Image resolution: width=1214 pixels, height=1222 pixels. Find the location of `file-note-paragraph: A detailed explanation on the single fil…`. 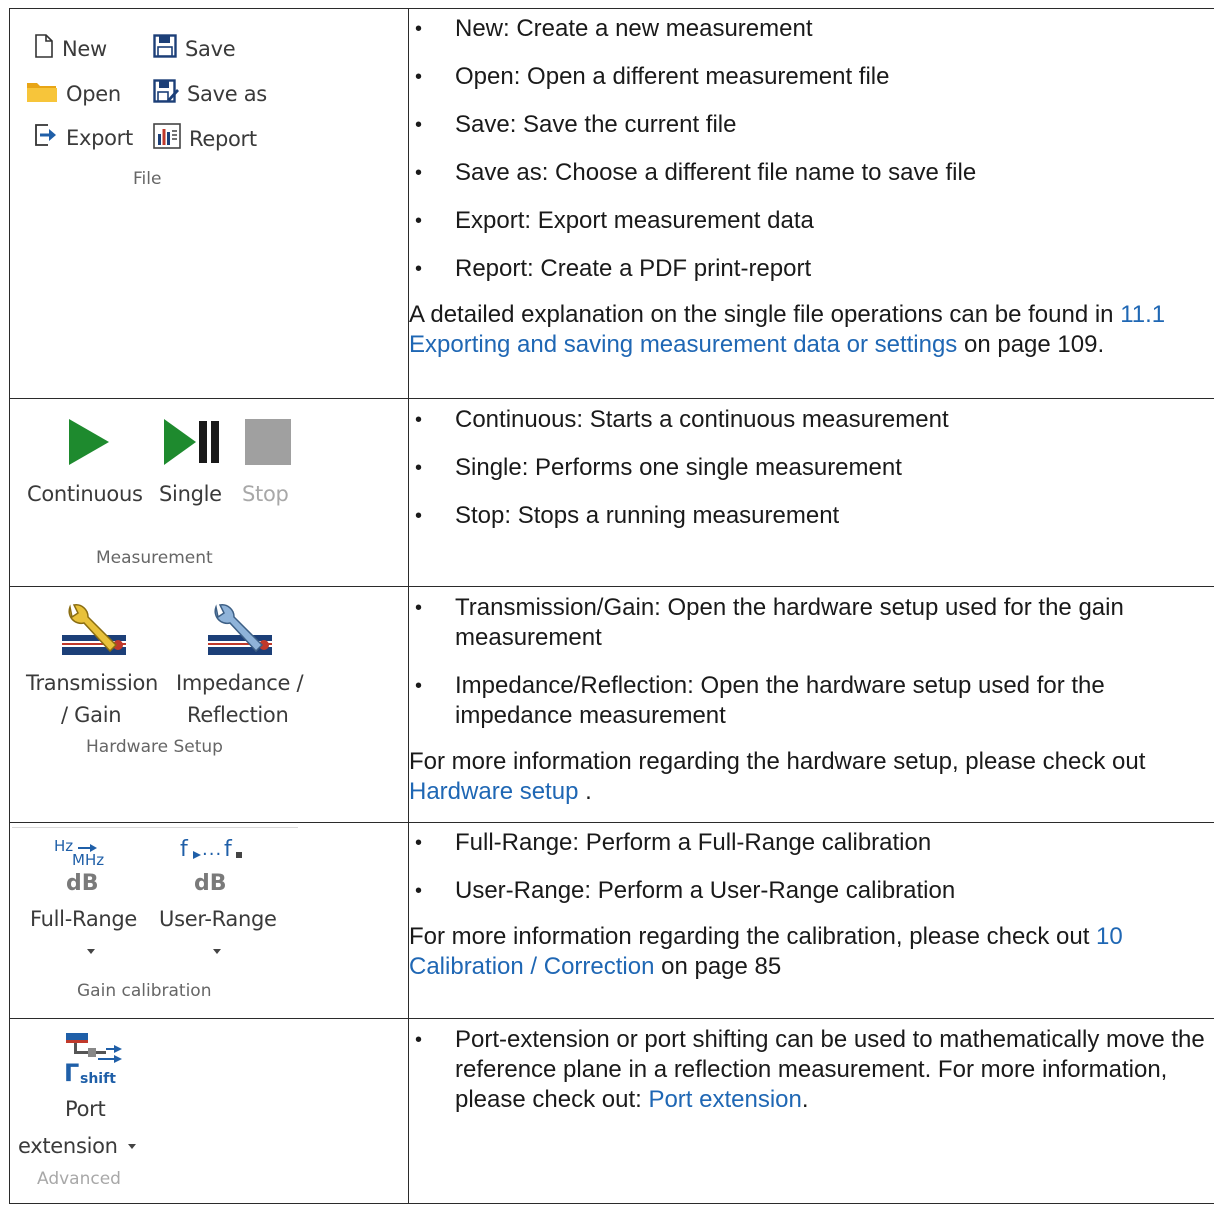

file-note-paragraph: A detailed explanation on the single fil… is located at coordinates (811, 330).